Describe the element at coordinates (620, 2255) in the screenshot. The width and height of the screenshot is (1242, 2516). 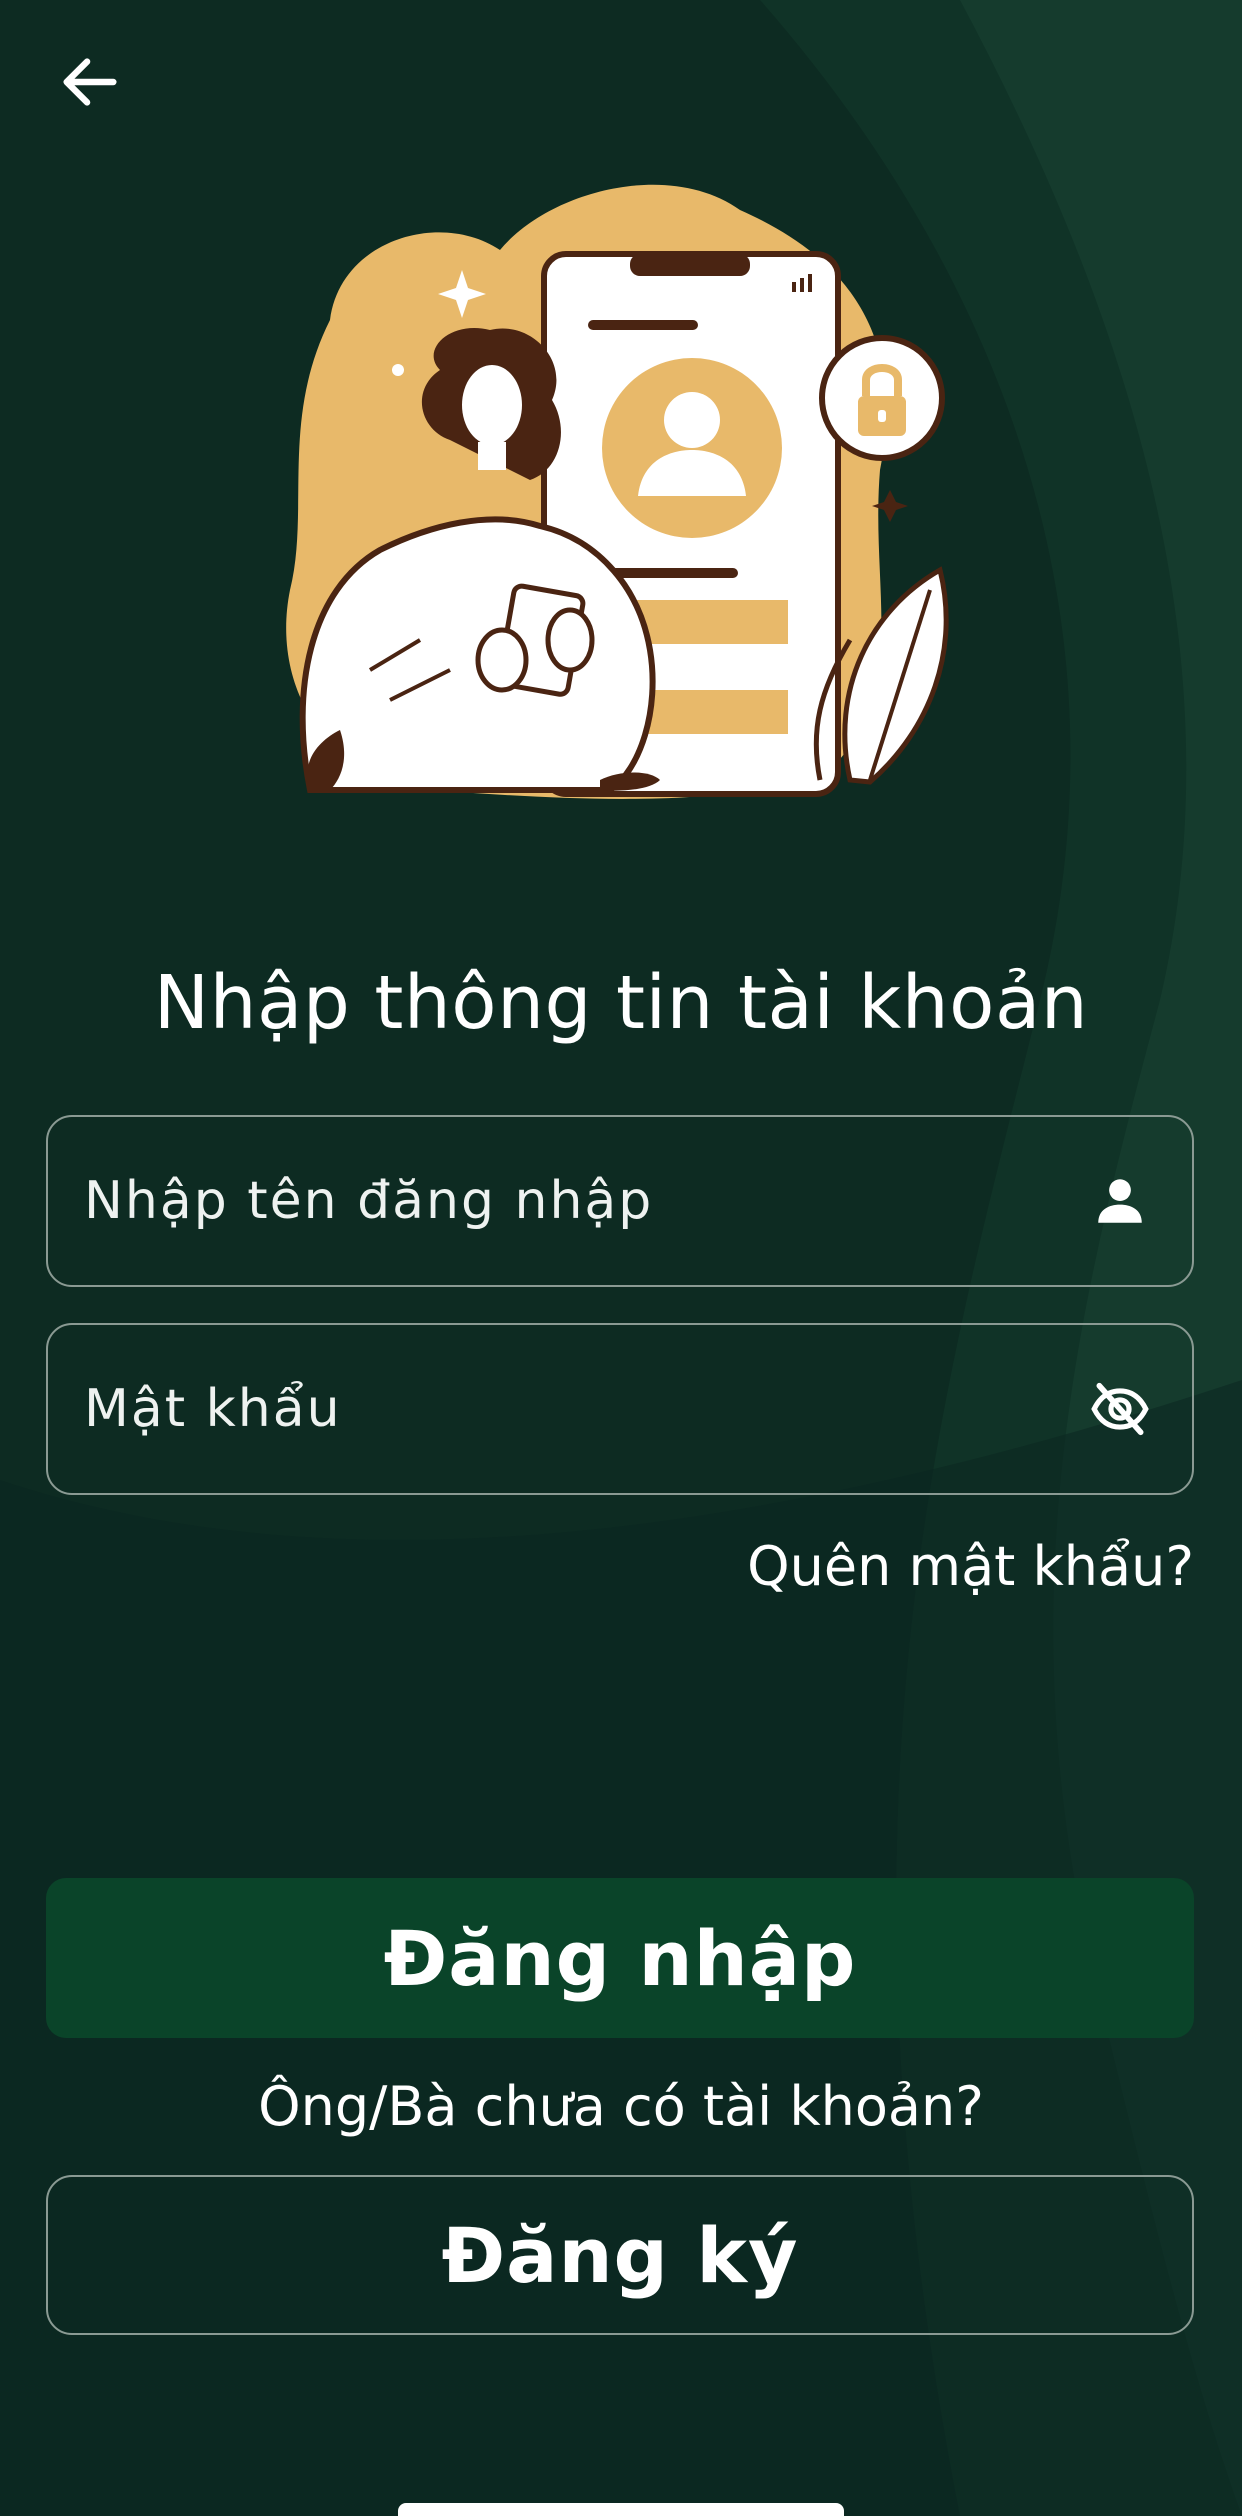
I see `register-button: Đăng ký` at that location.